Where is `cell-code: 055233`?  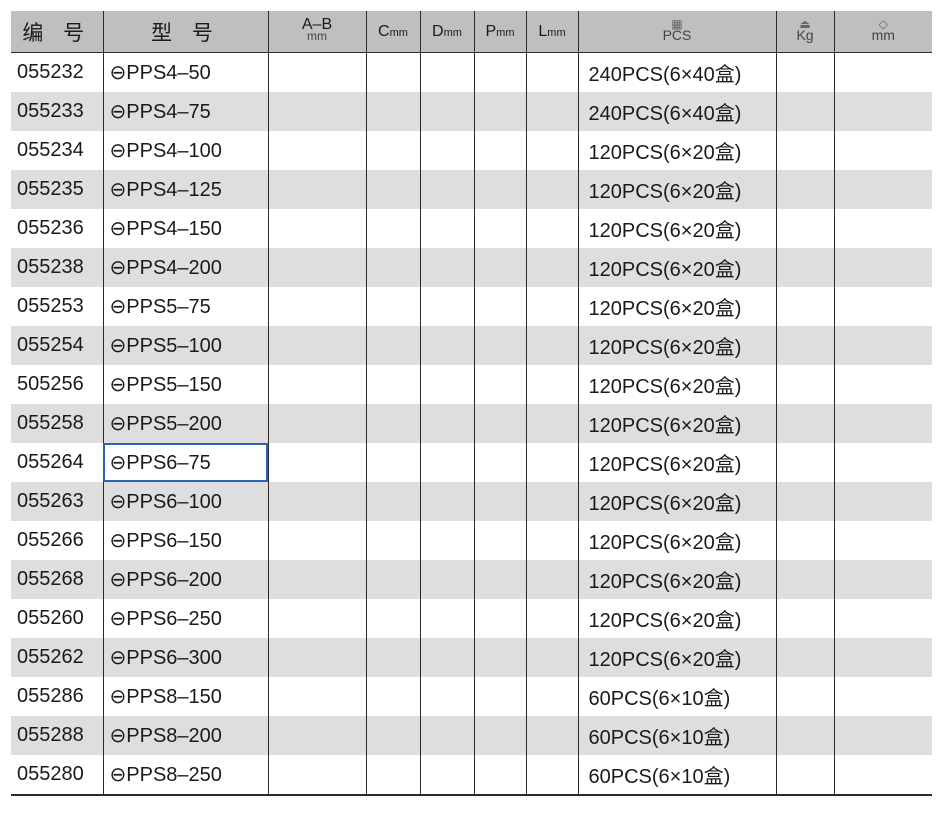 cell-code: 055233 is located at coordinates (57, 111).